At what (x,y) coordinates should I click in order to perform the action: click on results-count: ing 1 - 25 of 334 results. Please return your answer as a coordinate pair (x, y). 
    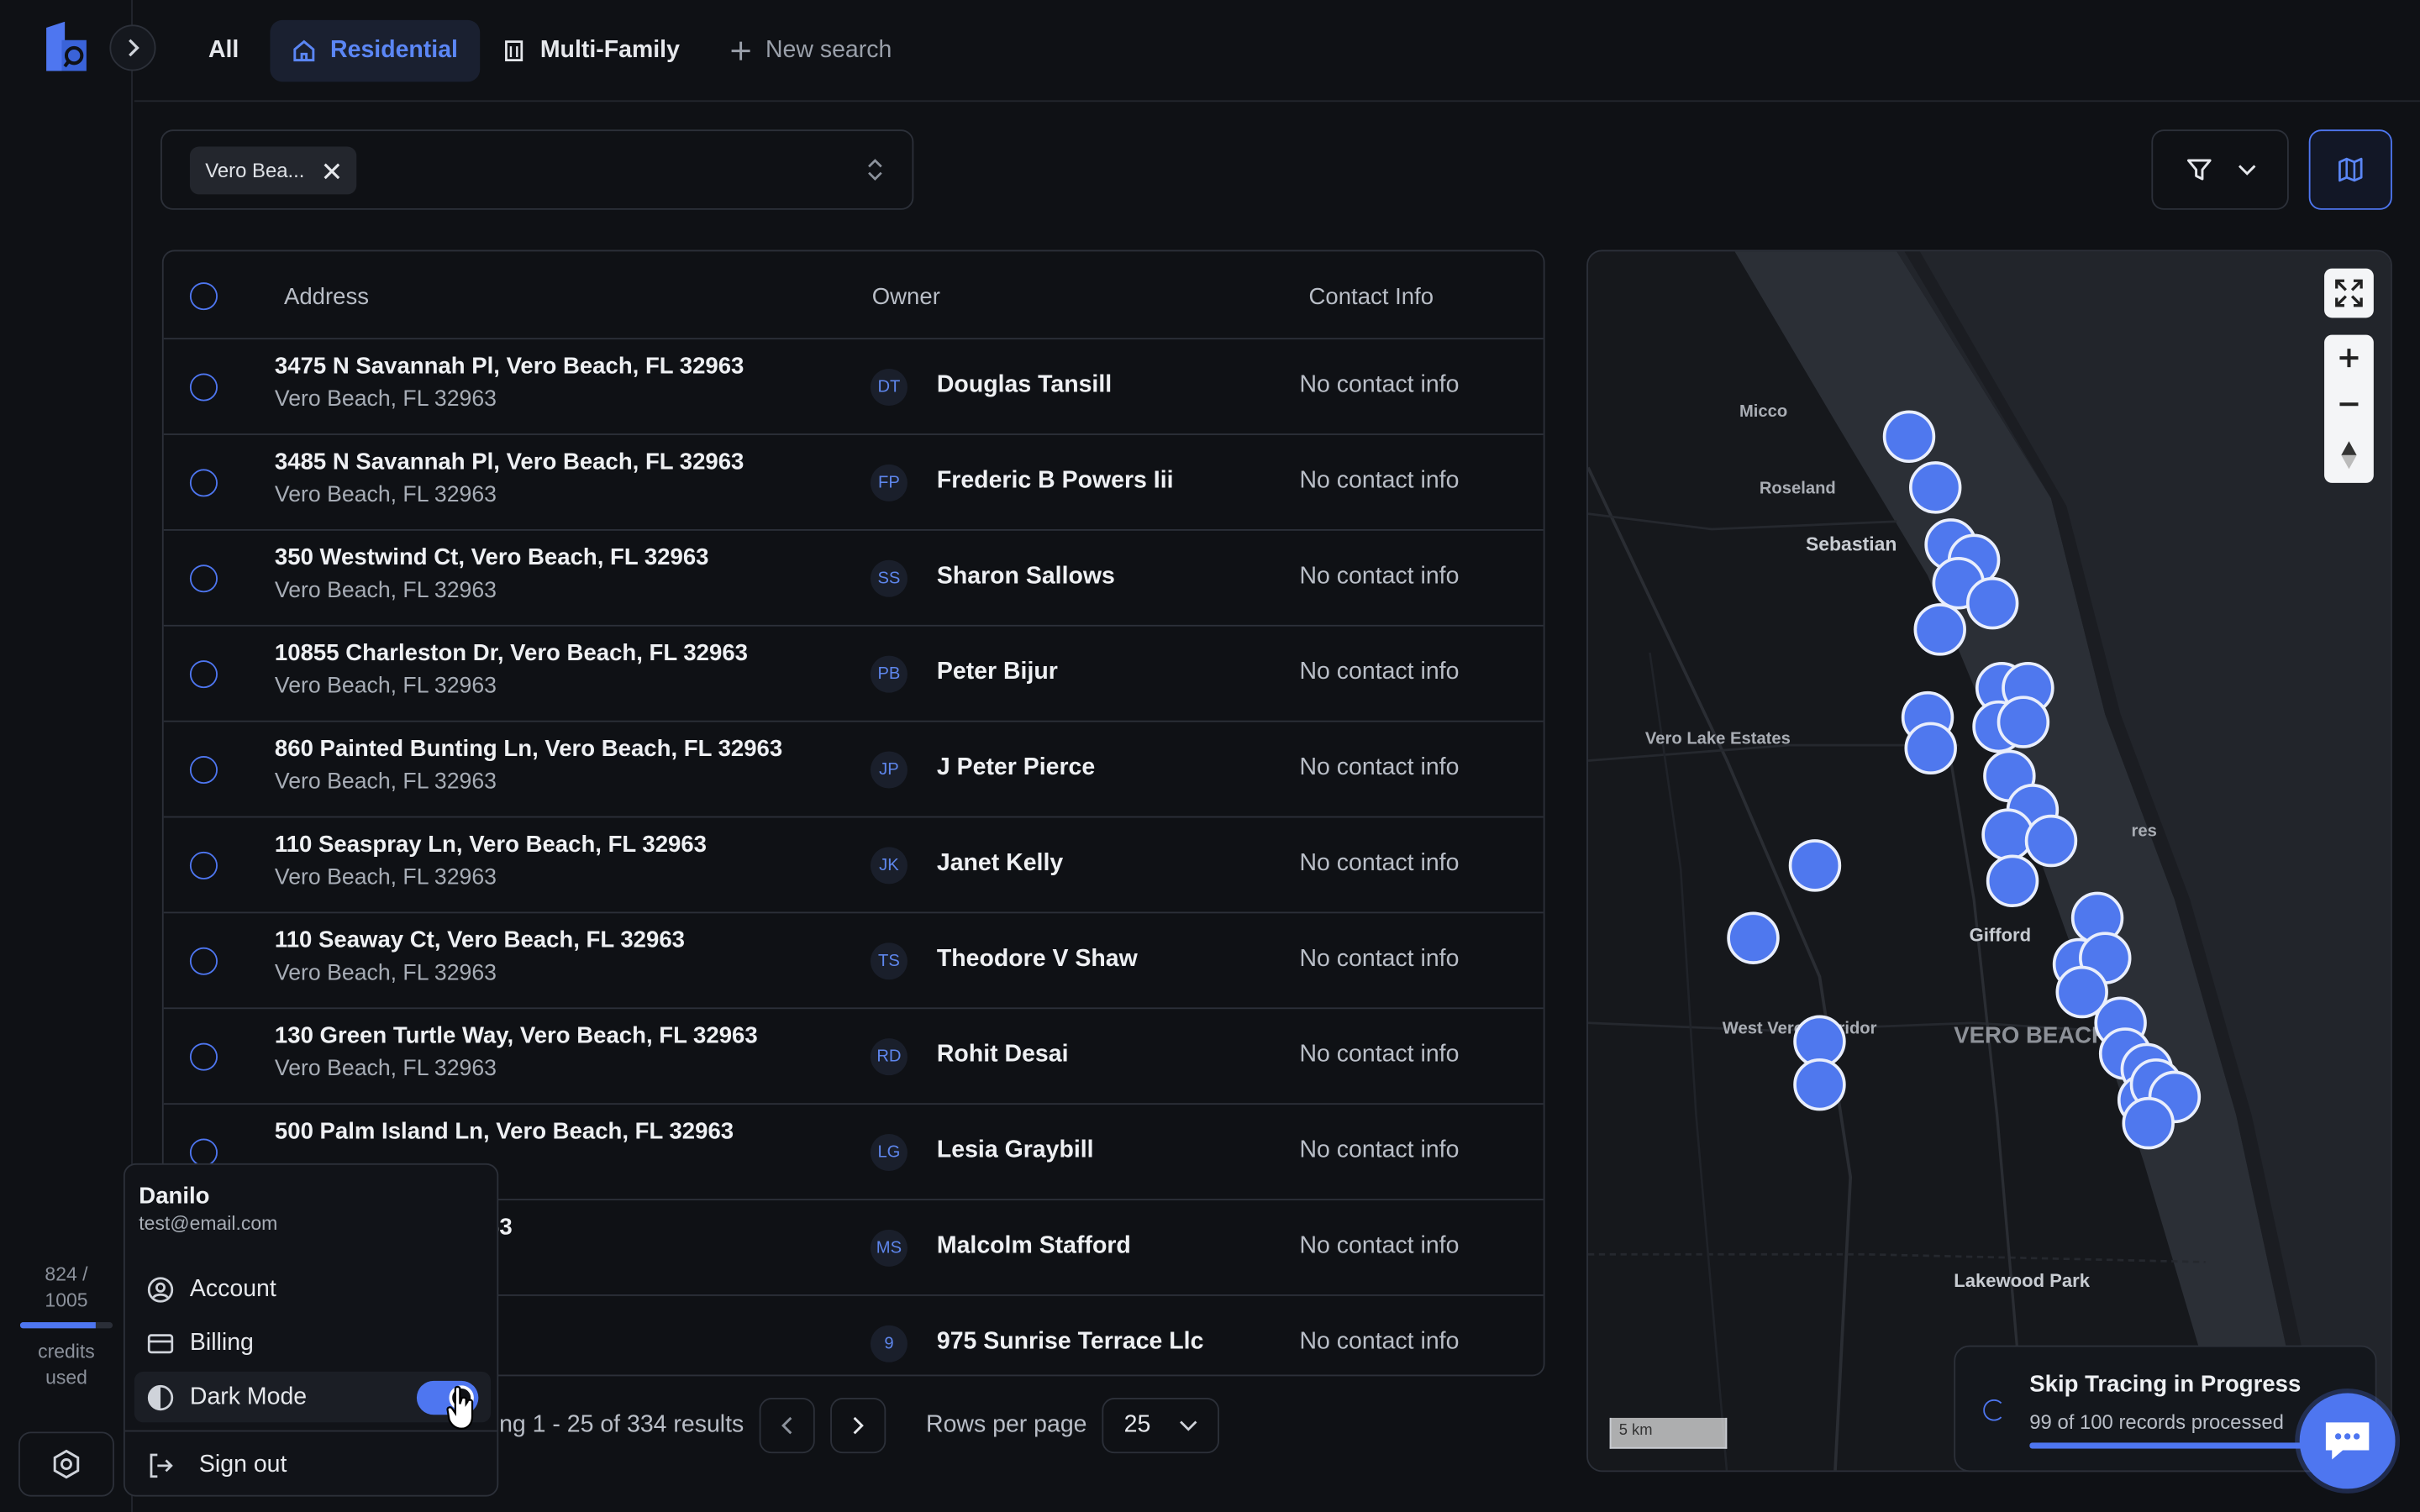
    Looking at the image, I should click on (618, 1424).